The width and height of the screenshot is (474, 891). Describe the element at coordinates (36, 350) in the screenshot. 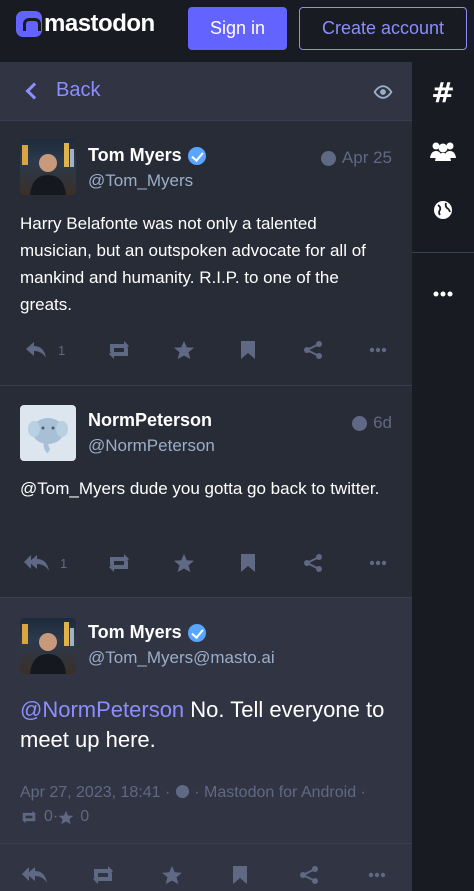

I see `reply-icon` at that location.